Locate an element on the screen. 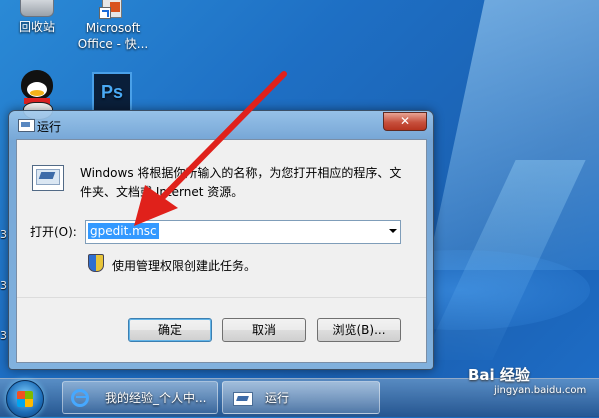  open-input-value: gpedit.msc is located at coordinates (123, 231).